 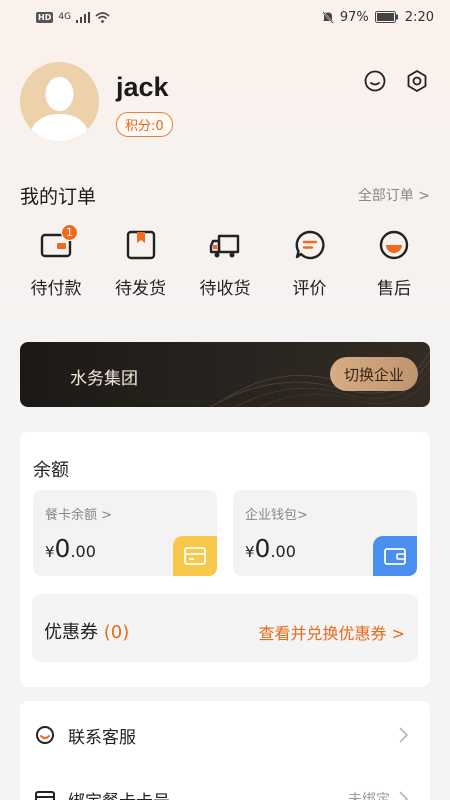 I want to click on meal-card-label: 餐卡余额 >, so click(x=79, y=515).